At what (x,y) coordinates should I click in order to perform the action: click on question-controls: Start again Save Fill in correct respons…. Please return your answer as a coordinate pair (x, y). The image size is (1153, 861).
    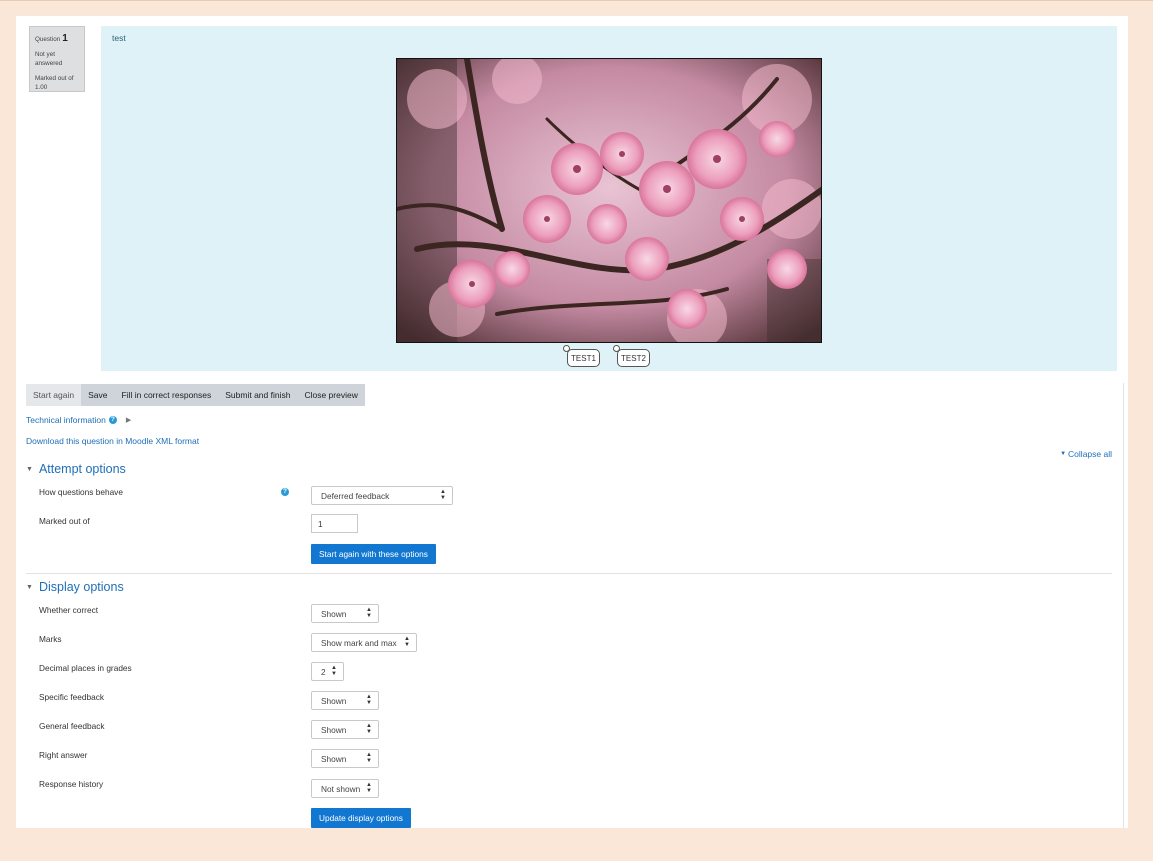
    Looking at the image, I should click on (195, 395).